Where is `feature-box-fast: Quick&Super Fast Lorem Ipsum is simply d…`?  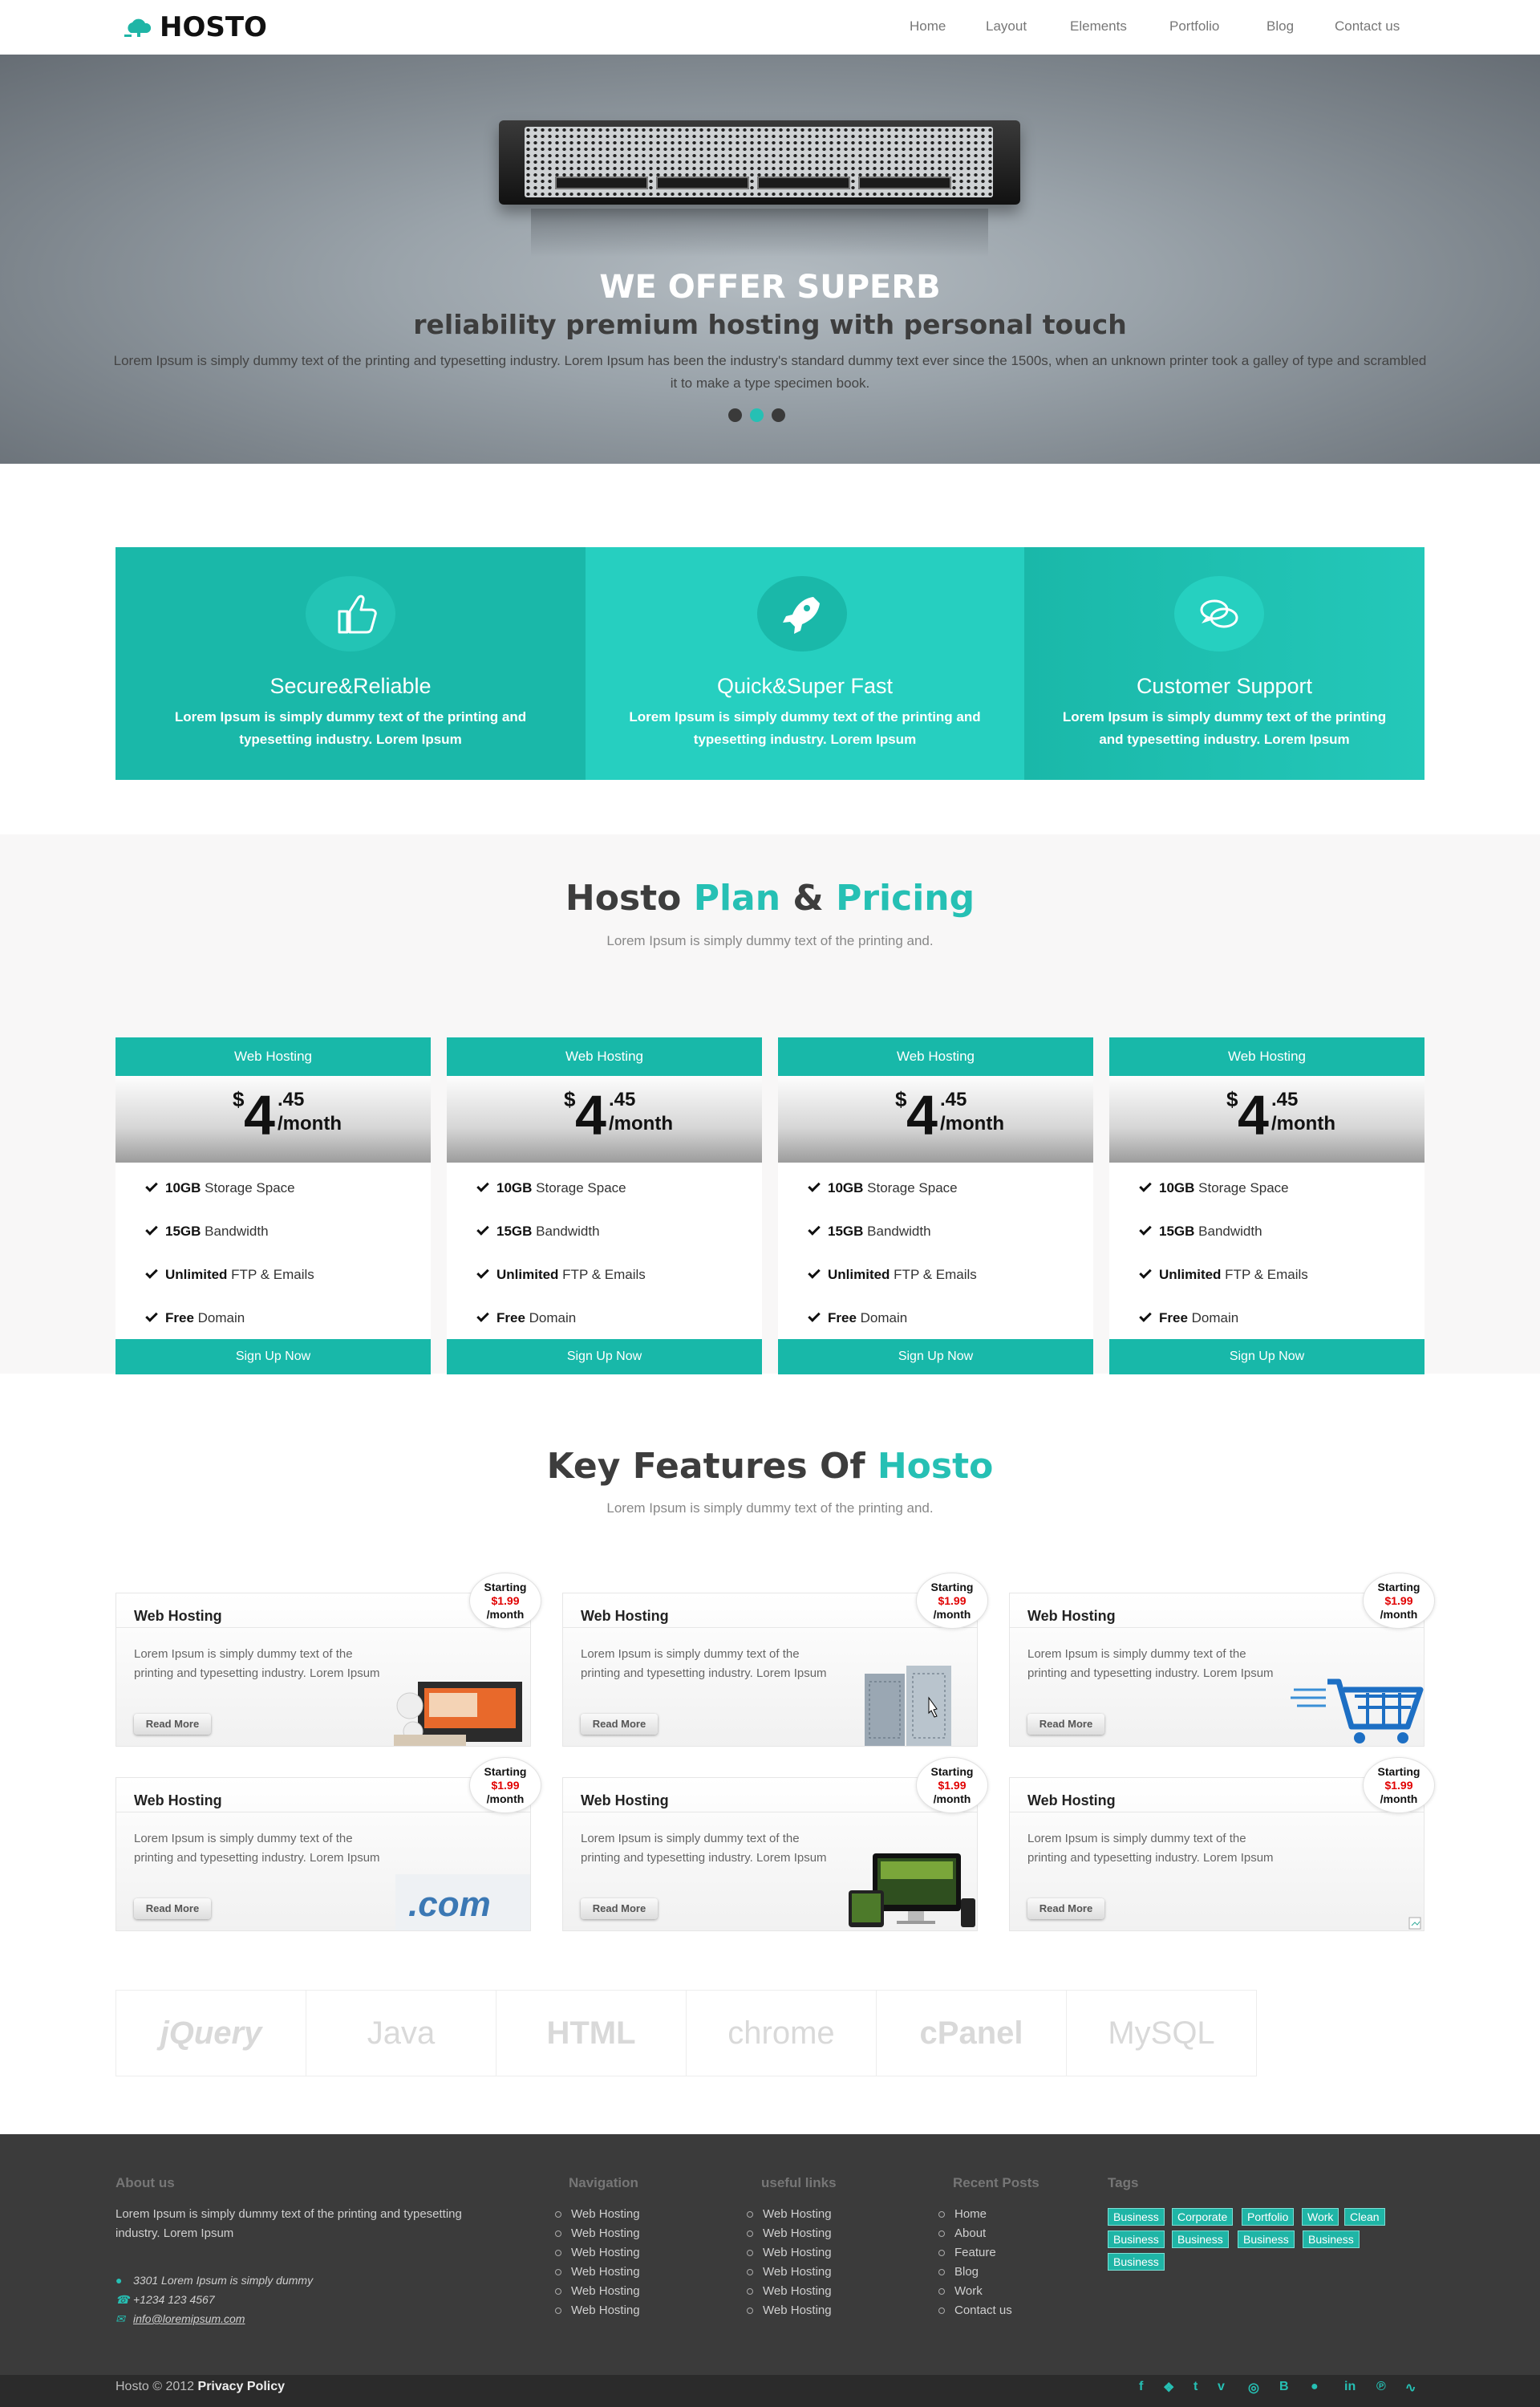
feature-box-fast: Quick&Super Fast Lorem Ipsum is simply d… is located at coordinates (805, 664).